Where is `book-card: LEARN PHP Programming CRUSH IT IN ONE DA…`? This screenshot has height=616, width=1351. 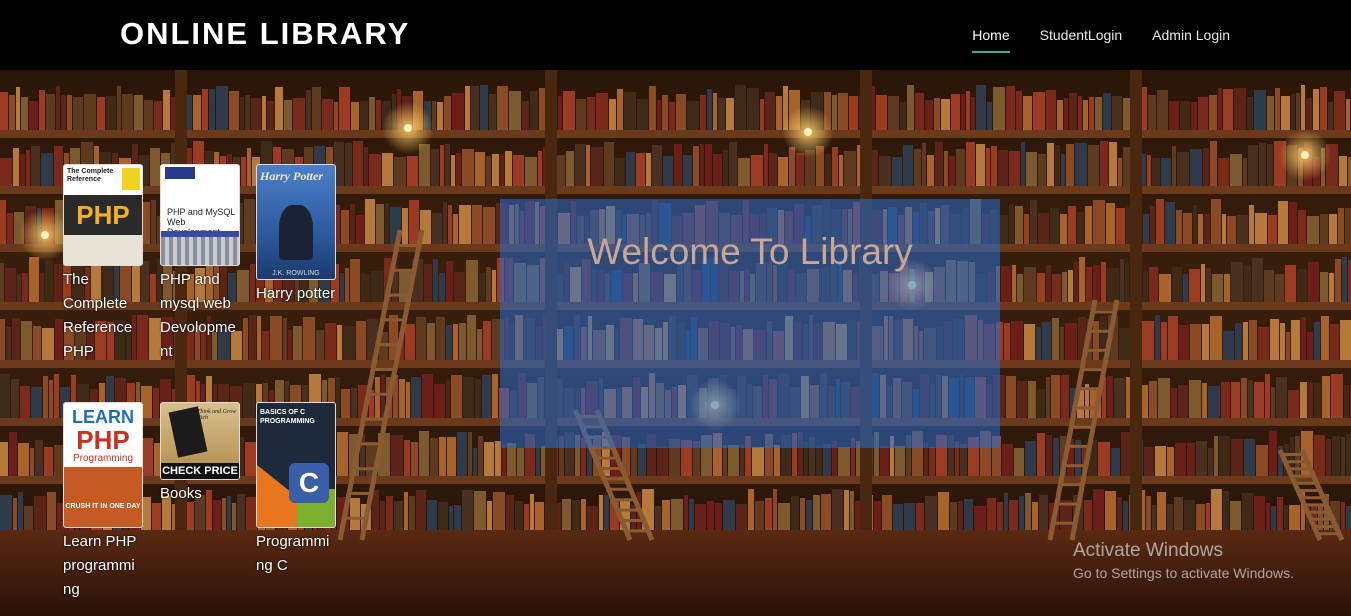 book-card: LEARN PHP Programming CRUSH IT IN ONE DA… is located at coordinates (103, 502).